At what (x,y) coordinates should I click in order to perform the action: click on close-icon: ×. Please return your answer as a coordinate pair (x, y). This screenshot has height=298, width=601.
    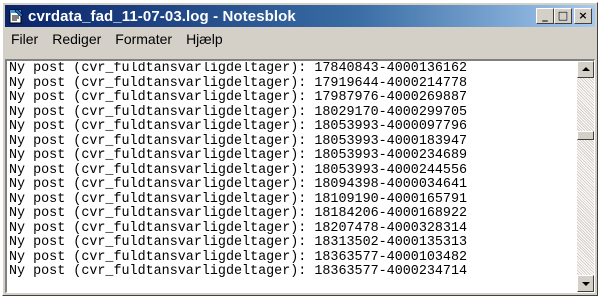
    Looking at the image, I should click on (583, 15).